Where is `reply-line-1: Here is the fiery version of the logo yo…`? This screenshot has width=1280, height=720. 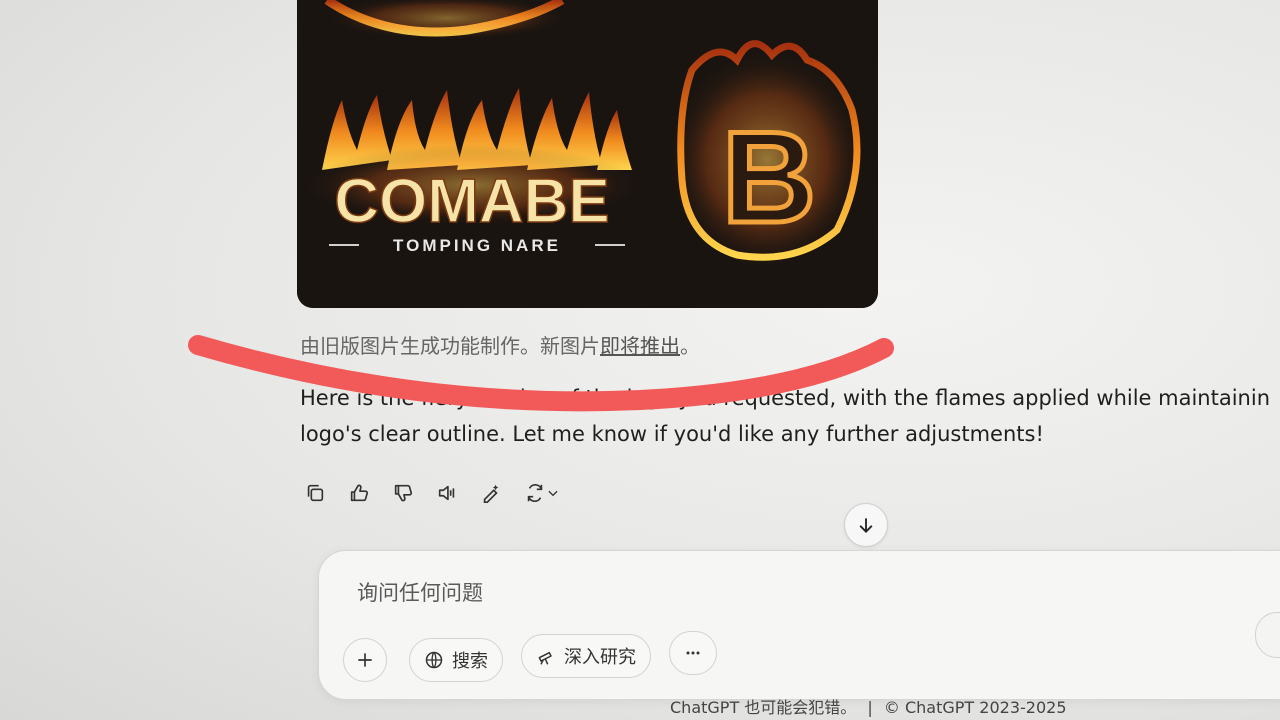
reply-line-1: Here is the fiery version of the logo yo… is located at coordinates (785, 398).